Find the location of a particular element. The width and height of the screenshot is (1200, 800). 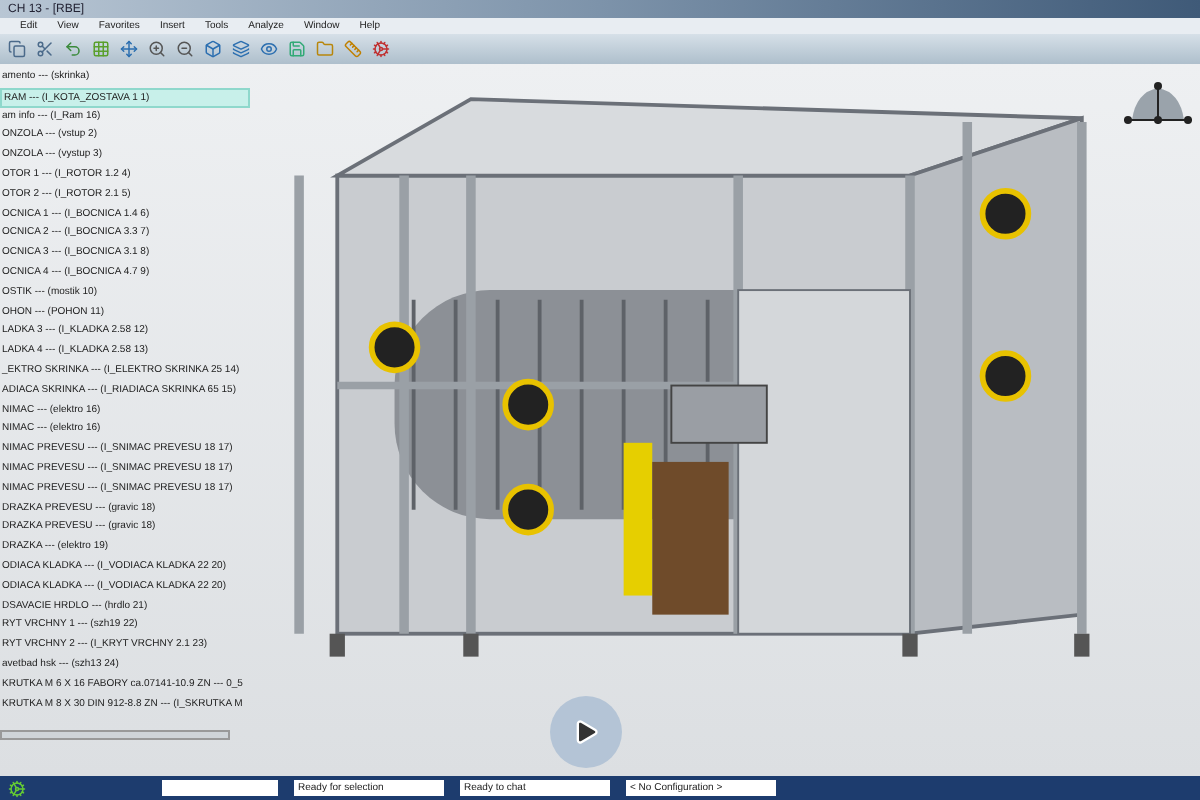

play-icon is located at coordinates (586, 732).